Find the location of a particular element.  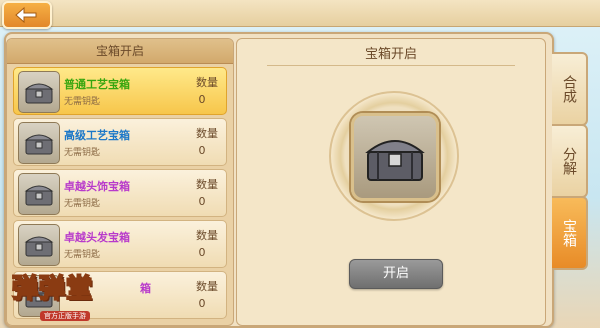

chest-list-title: 宝箱开启 is located at coordinates (120, 51).